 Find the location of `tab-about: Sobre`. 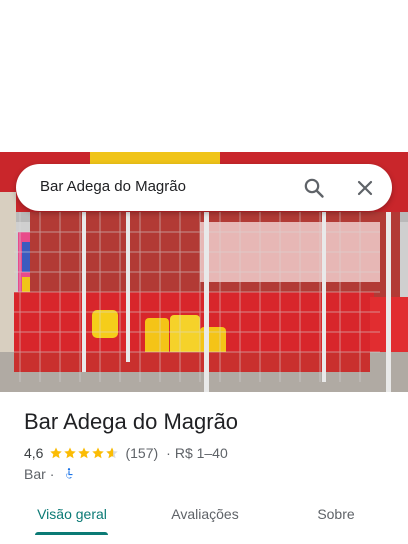

tab-about: Sobre is located at coordinates (336, 514).